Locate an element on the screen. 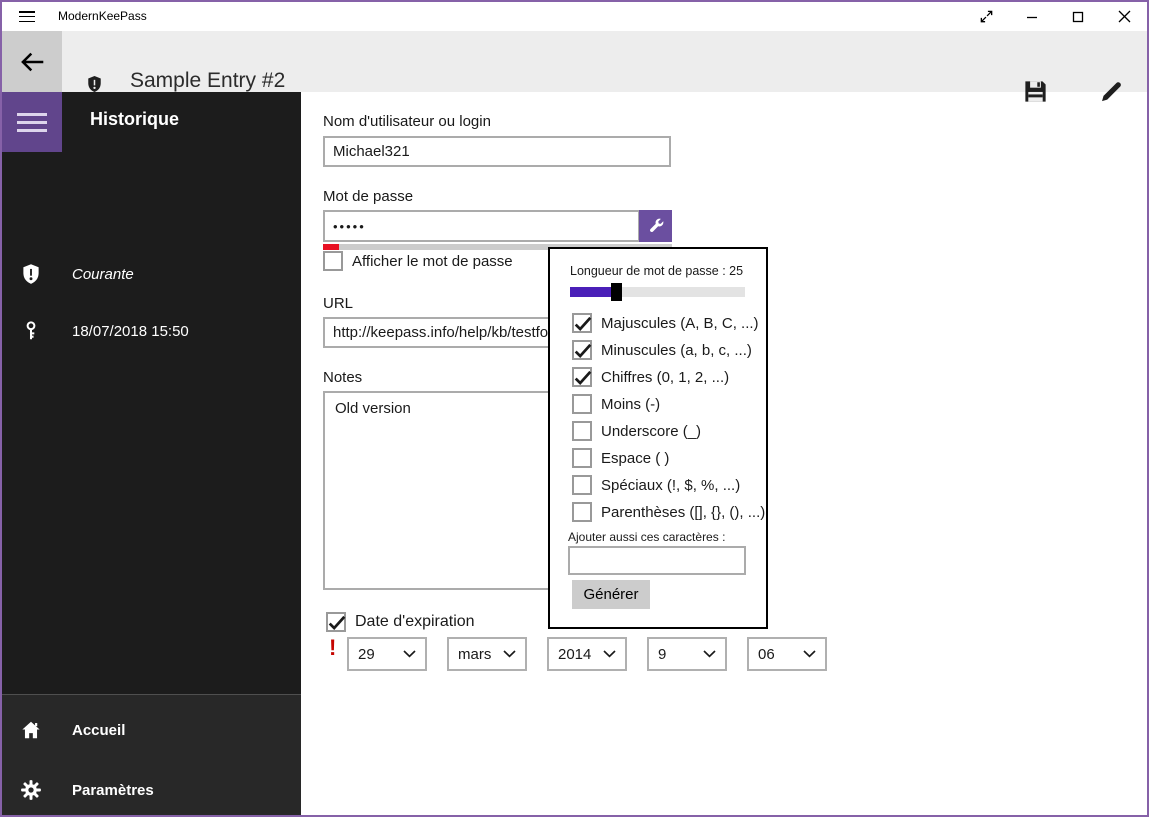  close-icon is located at coordinates (1124, 16).